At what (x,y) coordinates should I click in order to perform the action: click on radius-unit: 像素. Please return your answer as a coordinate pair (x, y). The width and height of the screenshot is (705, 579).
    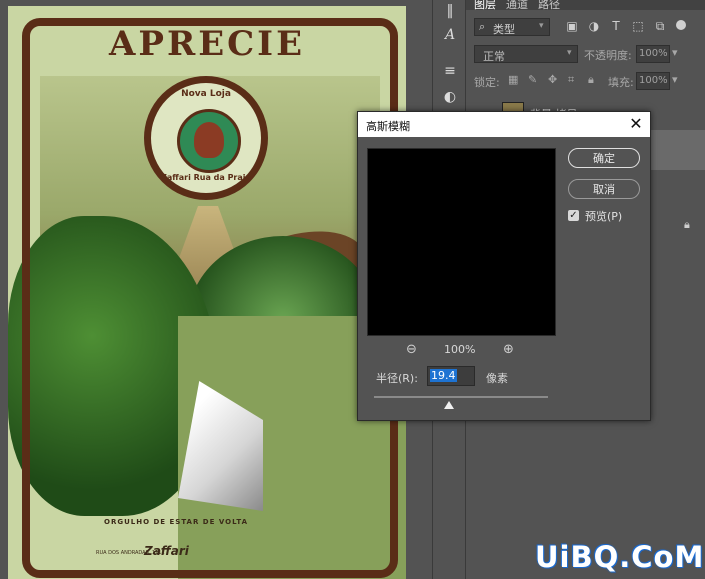
    Looking at the image, I should click on (497, 378).